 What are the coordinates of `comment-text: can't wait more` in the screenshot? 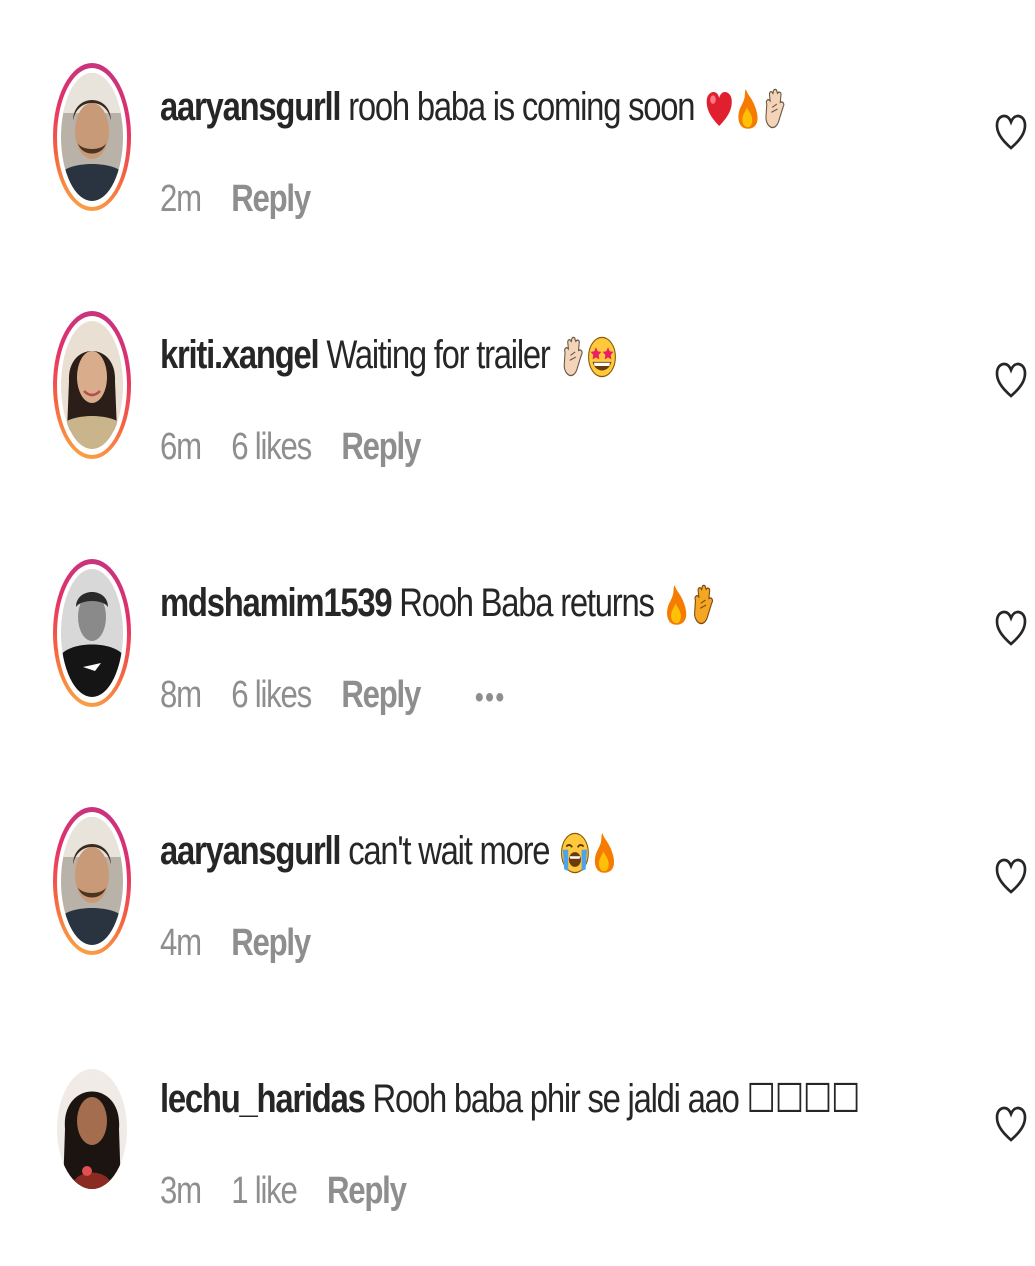 It's located at (449, 851).